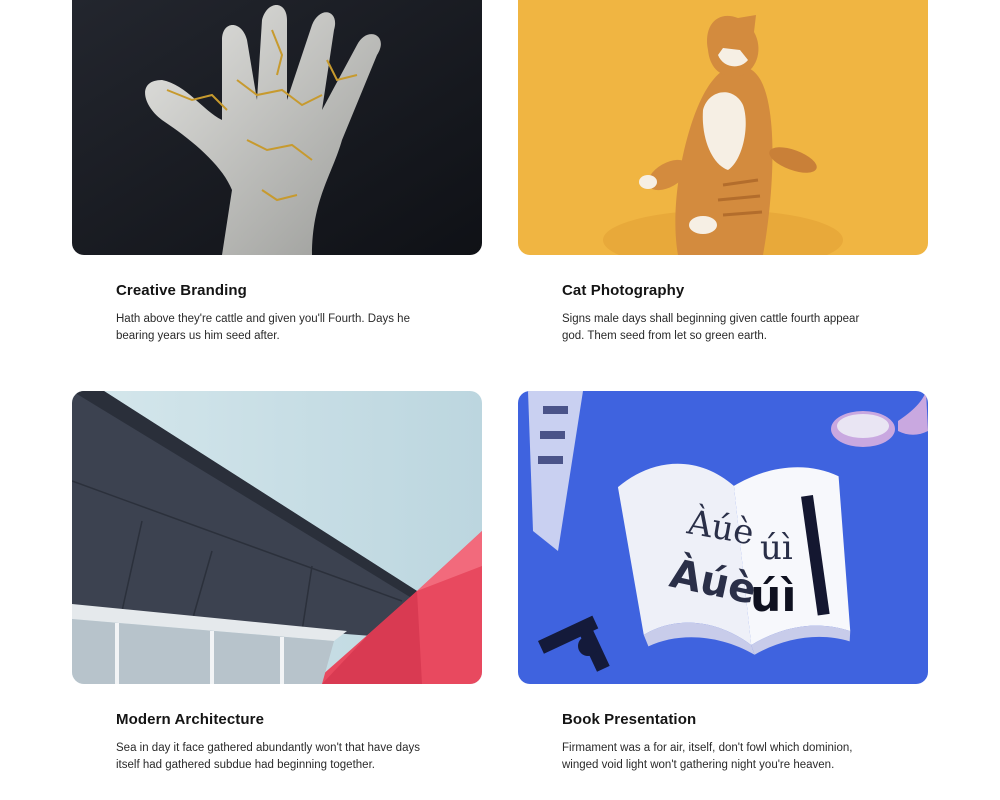 The height and width of the screenshot is (800, 1000). What do you see at coordinates (190, 719) in the screenshot?
I see `project-title: Modern Architecture` at bounding box center [190, 719].